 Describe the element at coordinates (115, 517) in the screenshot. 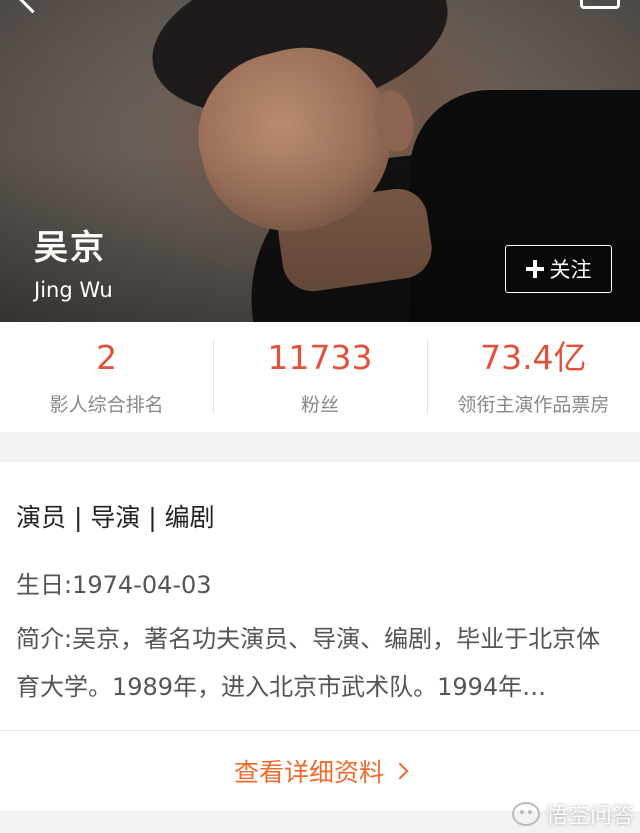

I see `roles-text: 演员 | 导演 | 编剧` at that location.